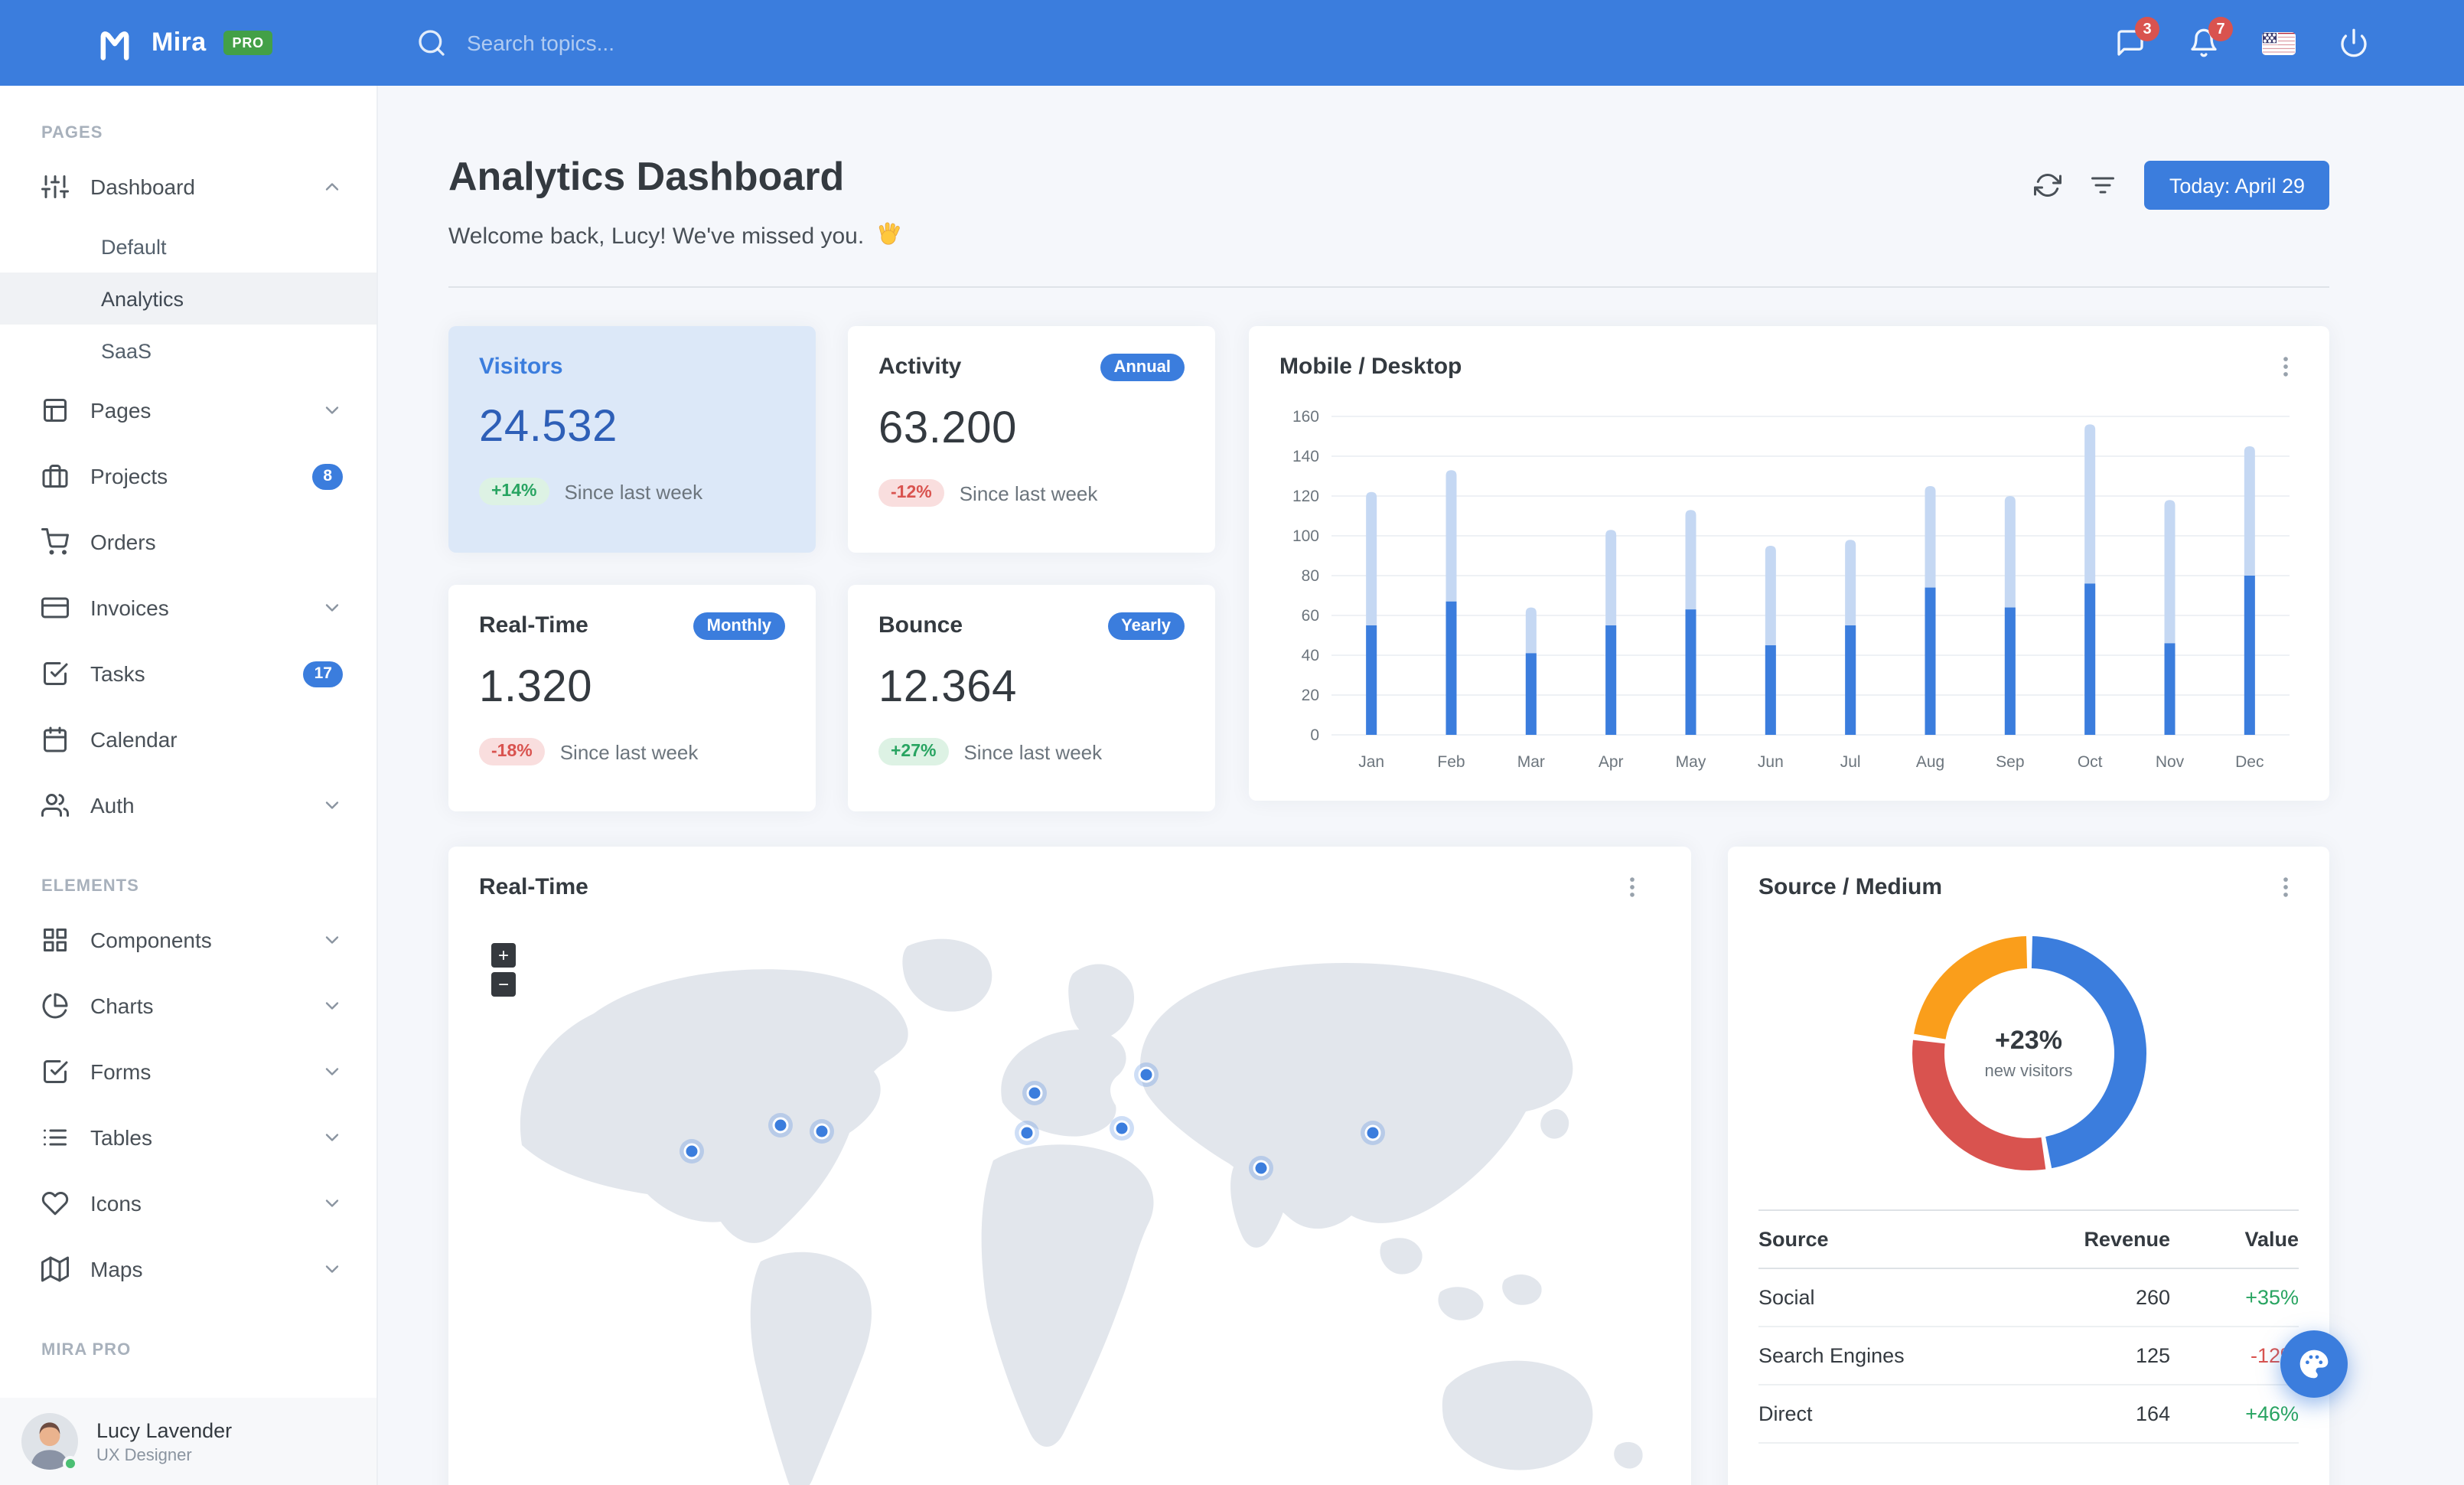  What do you see at coordinates (188, 1137) in the screenshot?
I see `sidebar-item-tables: Tables` at bounding box center [188, 1137].